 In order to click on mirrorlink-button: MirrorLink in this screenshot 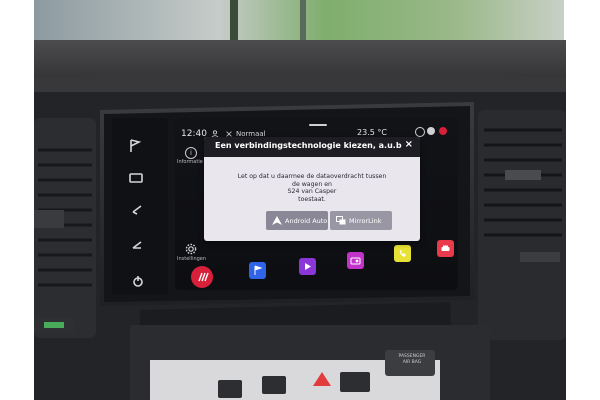, I will do `click(361, 220)`.